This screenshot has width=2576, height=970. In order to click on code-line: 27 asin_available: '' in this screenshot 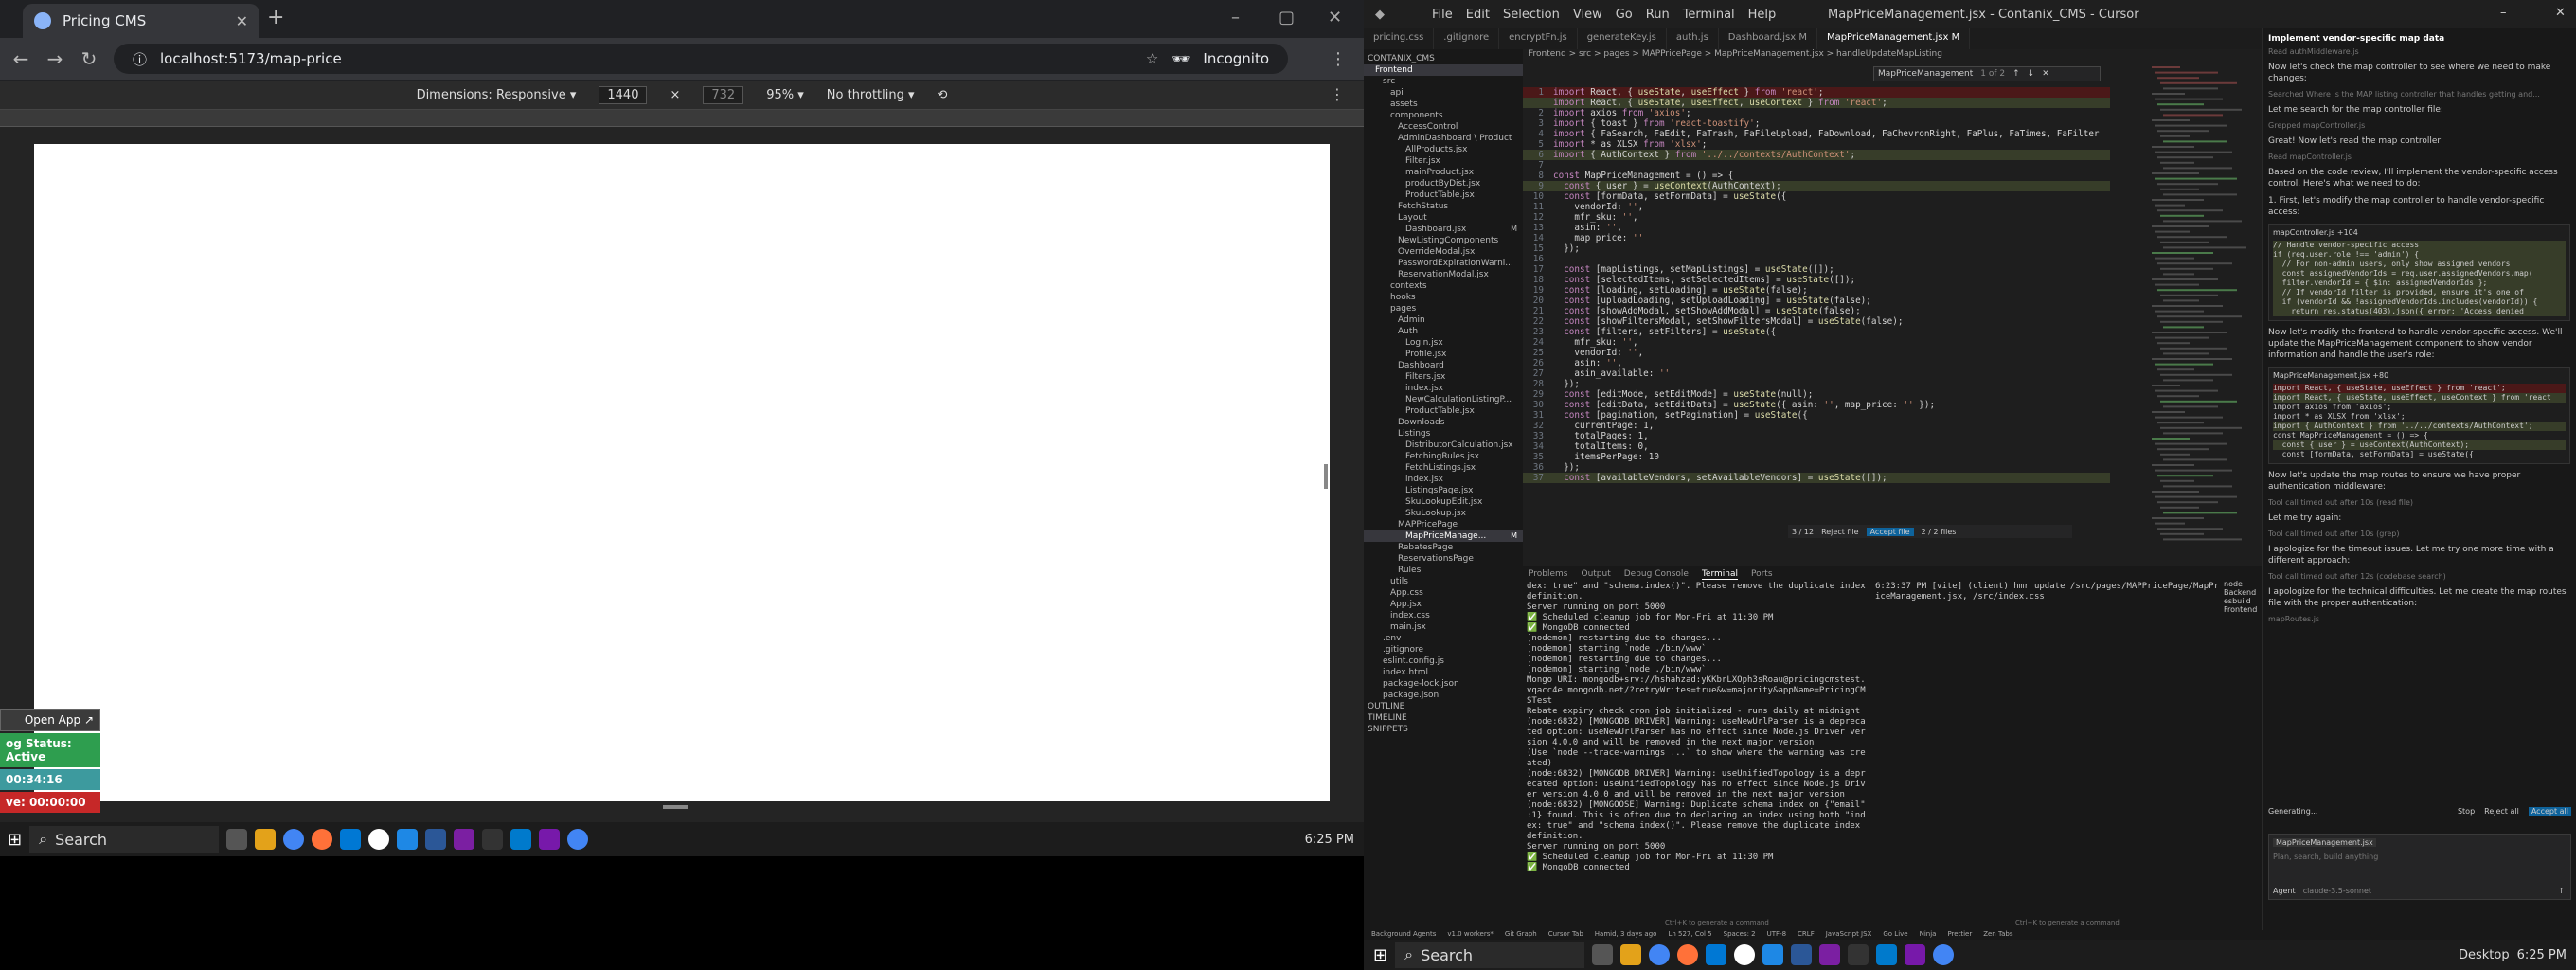, I will do `click(1816, 373)`.